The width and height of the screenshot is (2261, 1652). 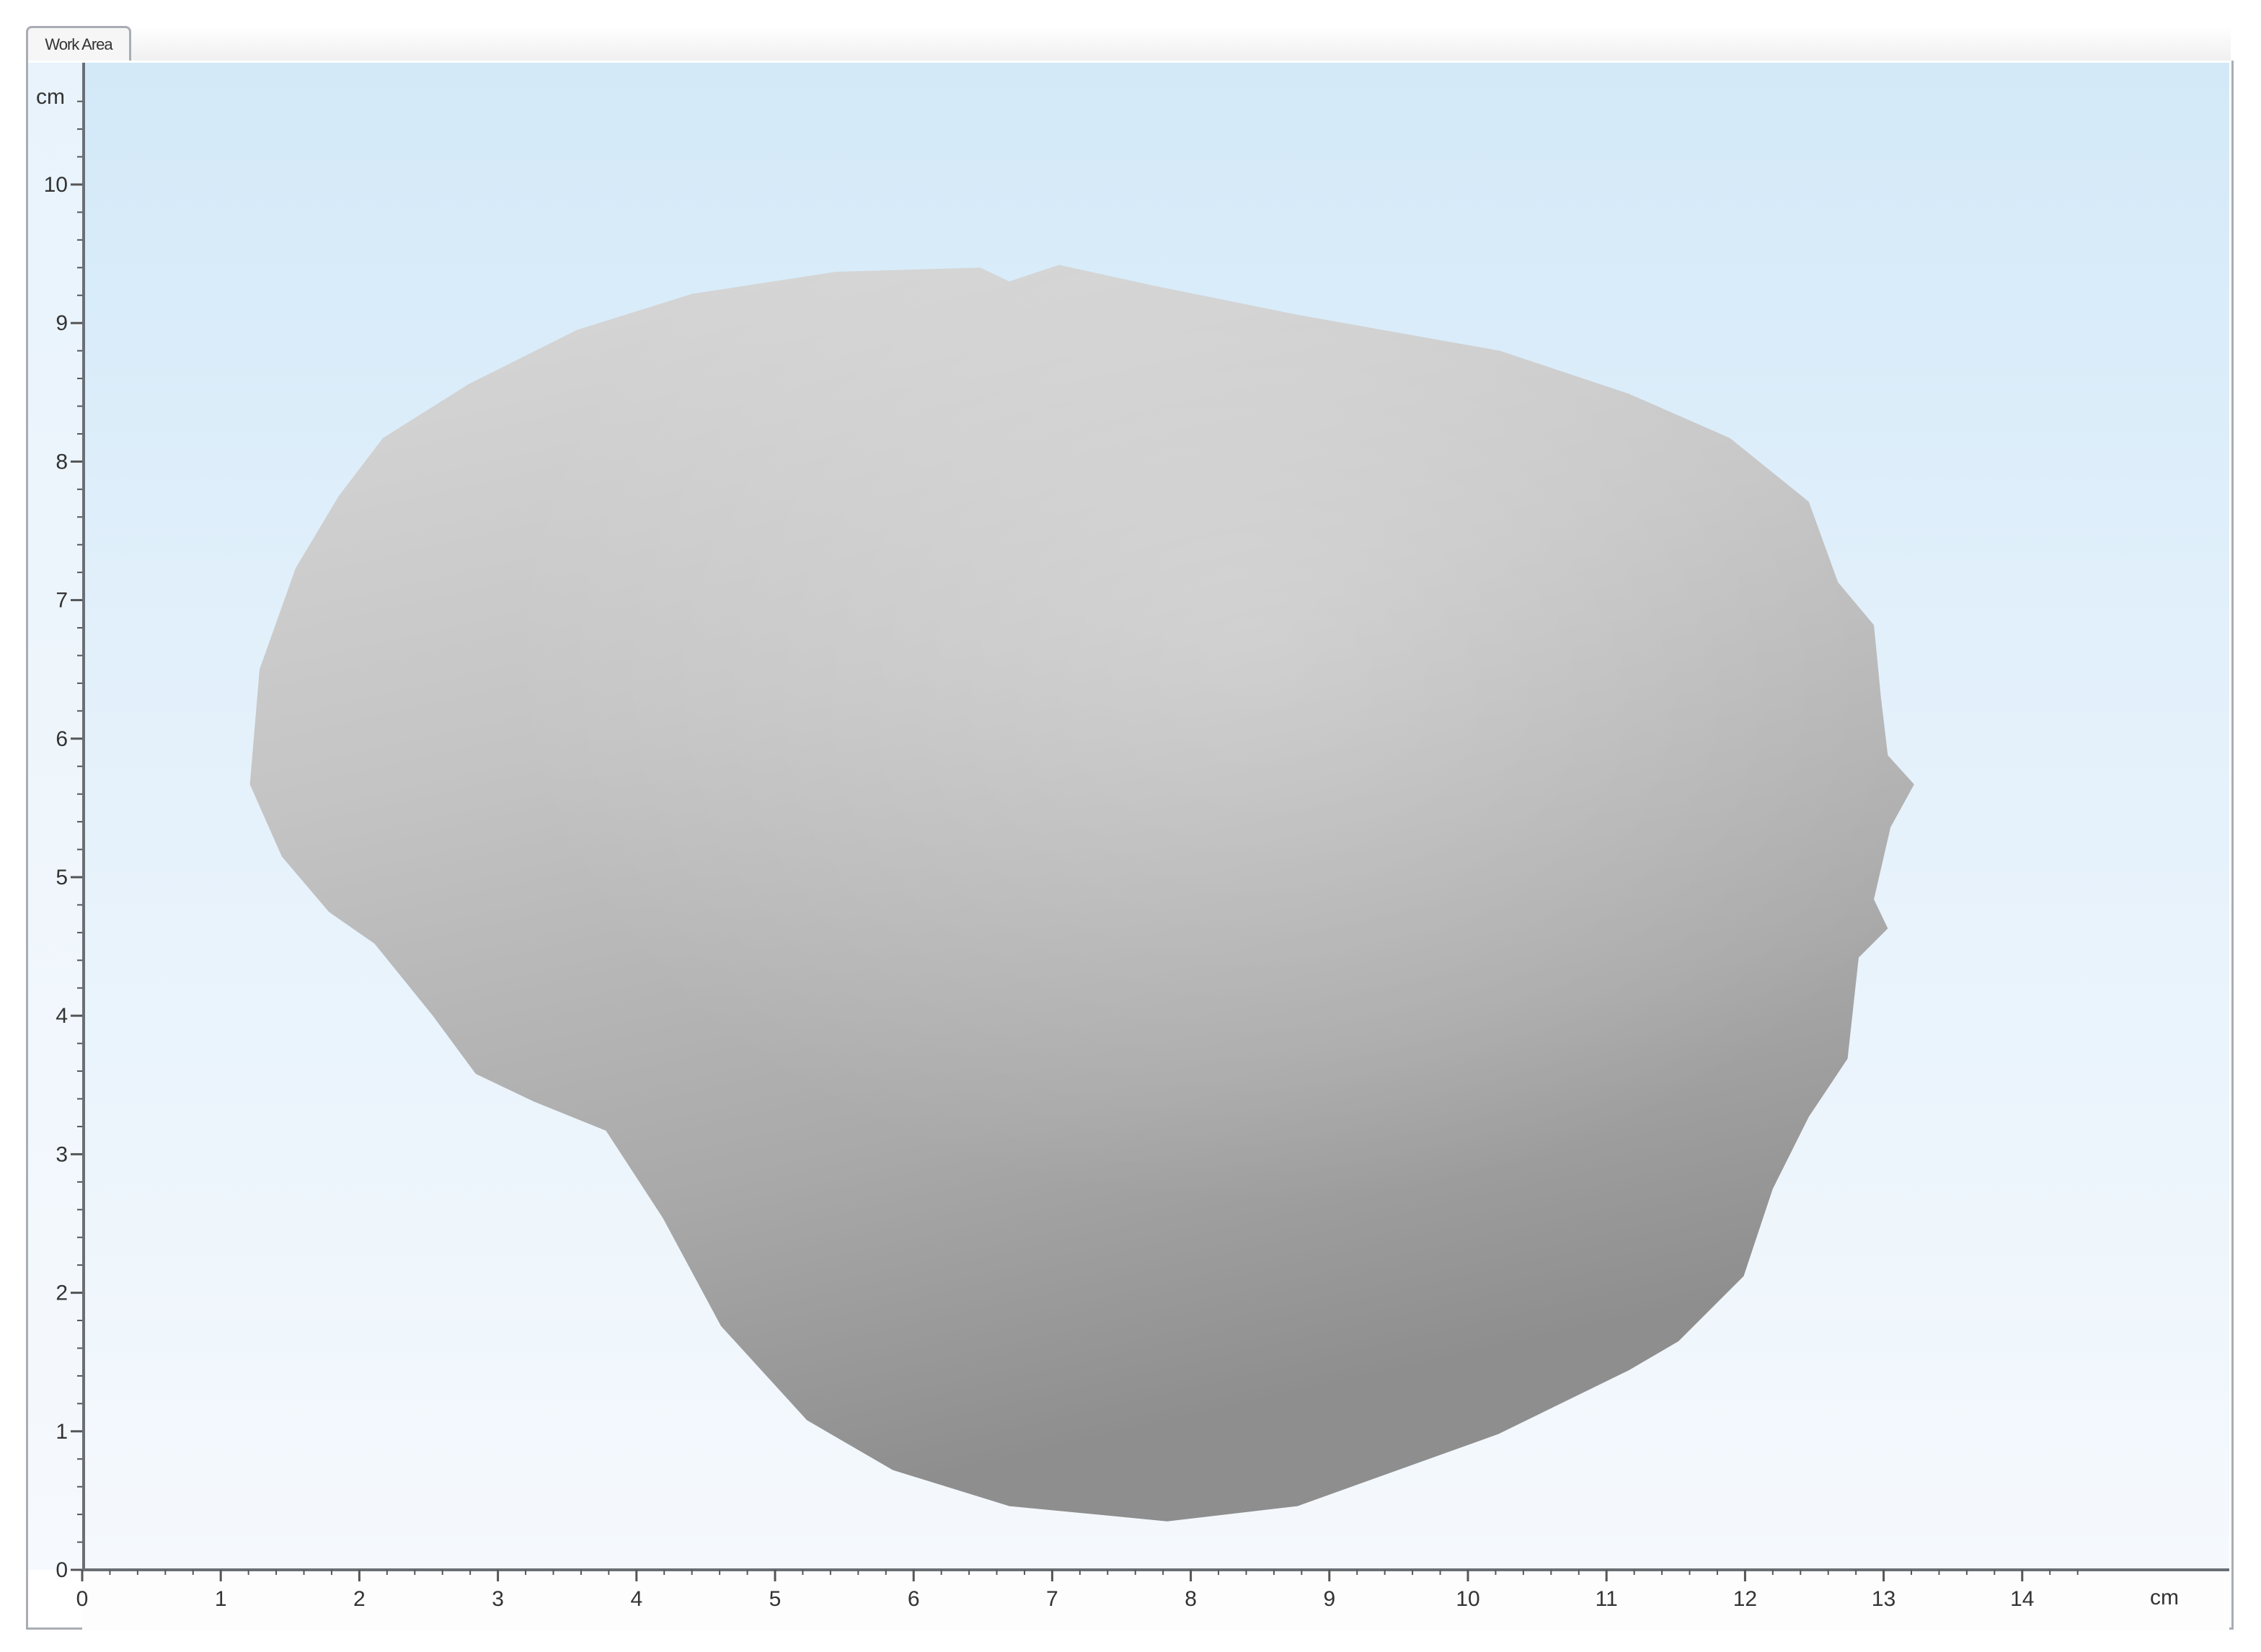 What do you see at coordinates (1191, 1599) in the screenshot?
I see `x-tick-label: 8` at bounding box center [1191, 1599].